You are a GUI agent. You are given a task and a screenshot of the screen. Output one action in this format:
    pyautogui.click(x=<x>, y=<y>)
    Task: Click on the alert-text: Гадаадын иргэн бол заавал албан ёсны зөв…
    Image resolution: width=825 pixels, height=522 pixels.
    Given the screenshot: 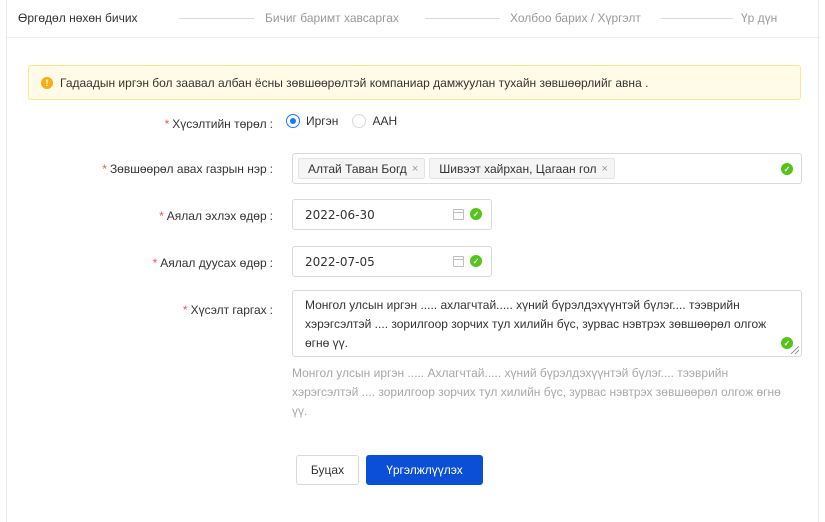 What is the action you would take?
    pyautogui.click(x=354, y=82)
    